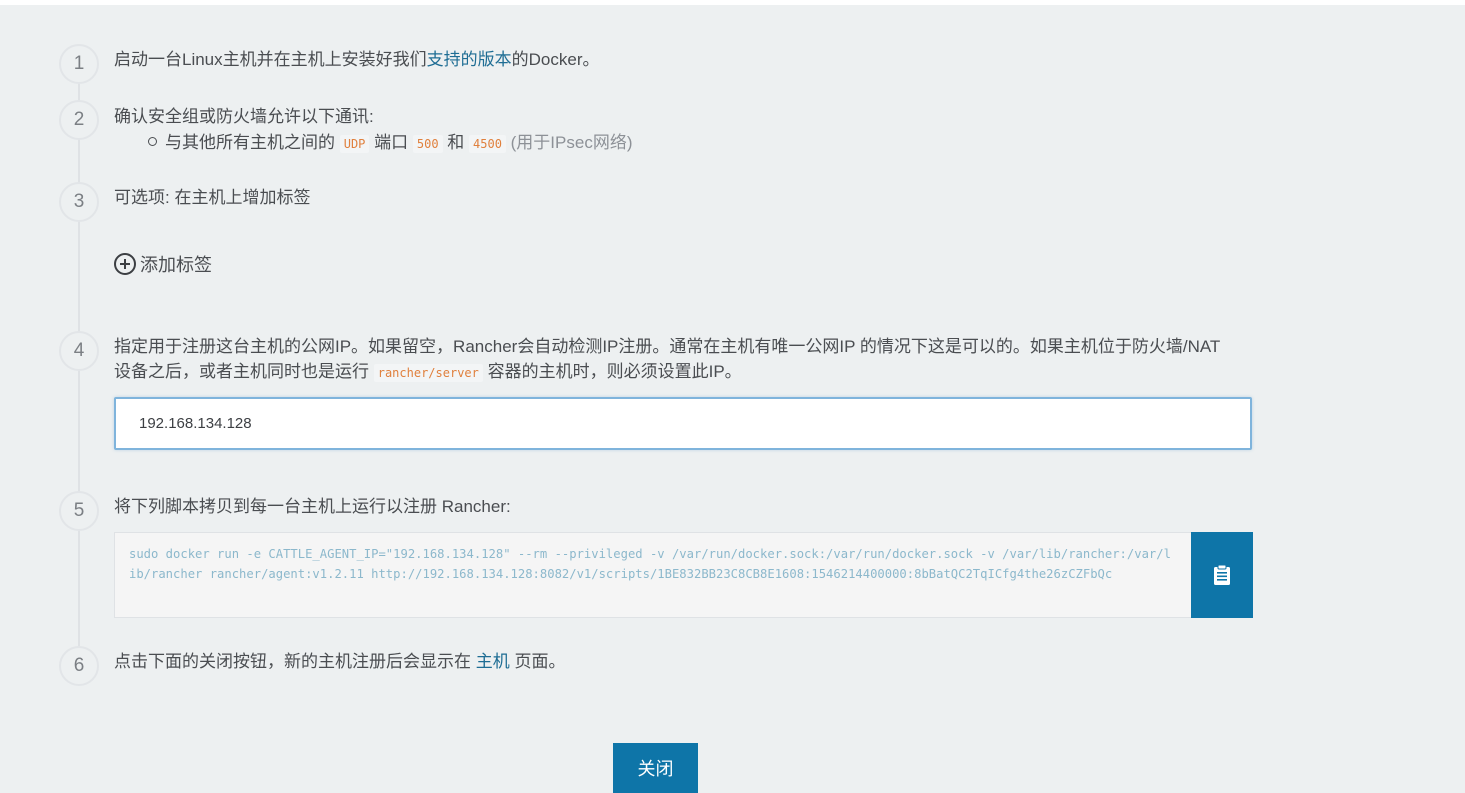 The image size is (1465, 793). Describe the element at coordinates (79, 351) in the screenshot. I see `step-number-4: 4` at that location.